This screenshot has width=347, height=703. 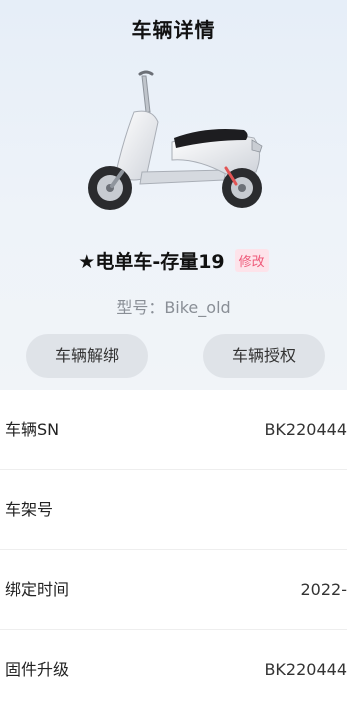 I want to click on edit-name-button: 修改, so click(x=251, y=260).